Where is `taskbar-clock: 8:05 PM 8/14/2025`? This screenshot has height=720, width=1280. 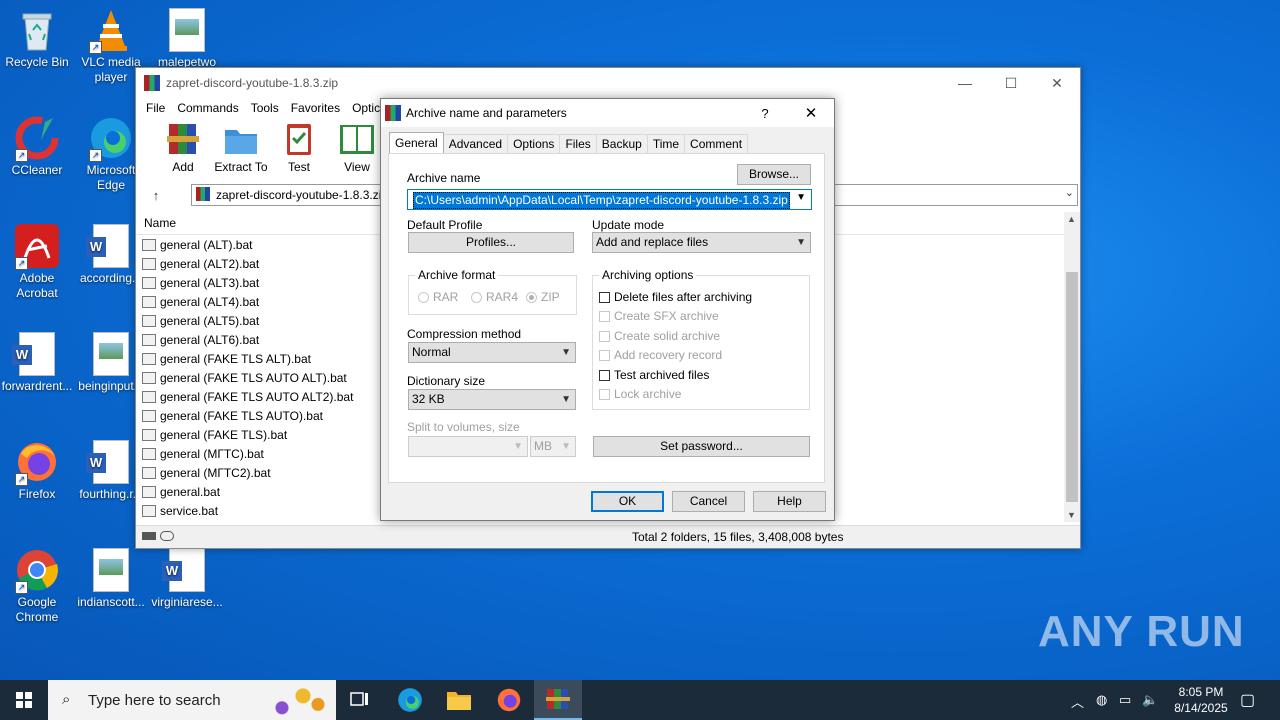
taskbar-clock: 8:05 PM 8/14/2025 is located at coordinates (1201, 700).